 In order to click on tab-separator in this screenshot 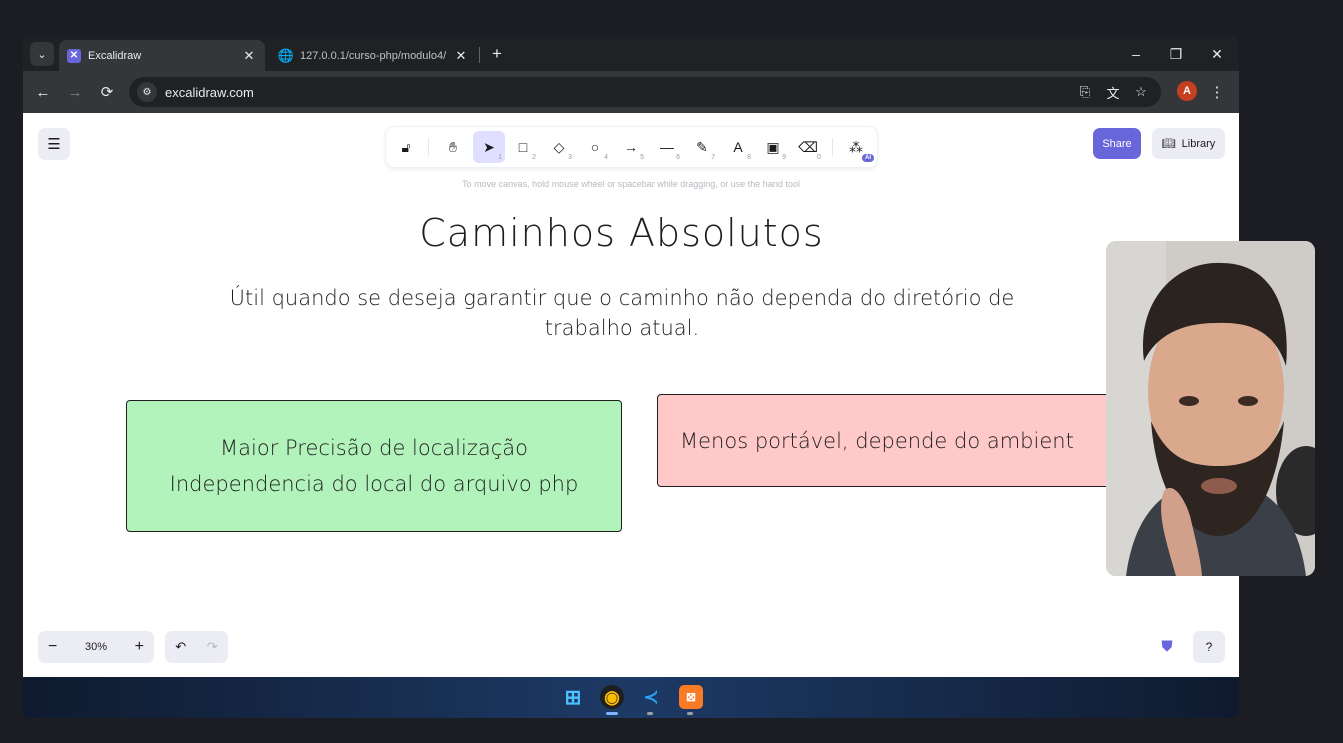, I will do `click(479, 55)`.